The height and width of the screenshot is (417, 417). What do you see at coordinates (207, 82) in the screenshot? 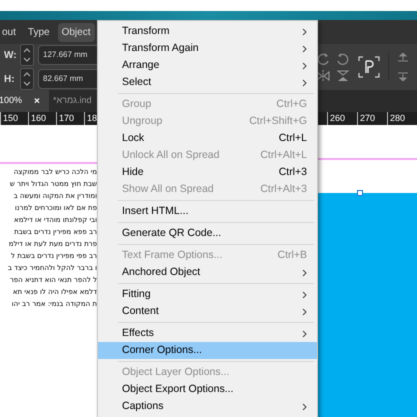
I see `menu-item: Select` at bounding box center [207, 82].